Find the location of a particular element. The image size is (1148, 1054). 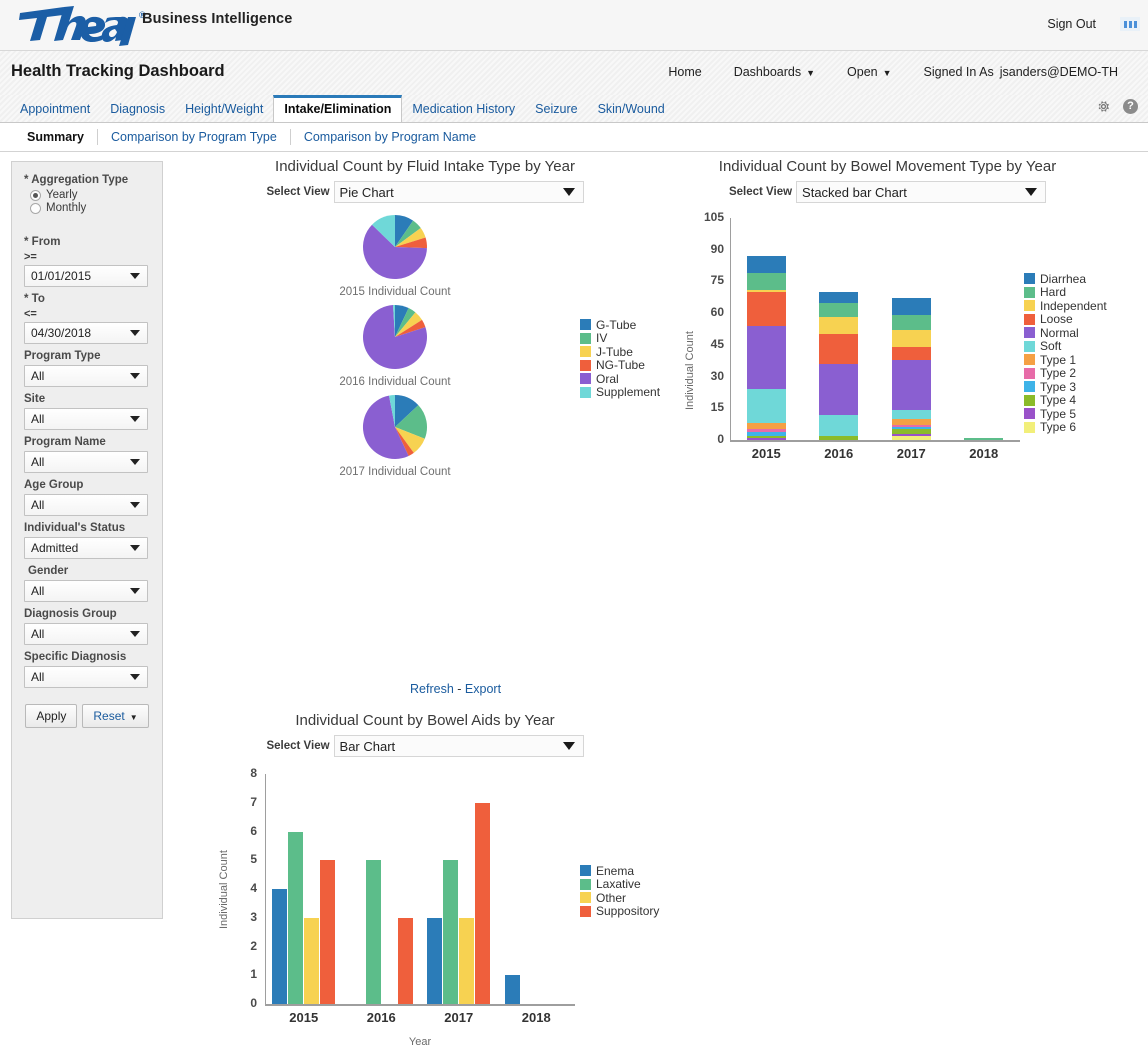

gender-select: All is located at coordinates (86, 591).